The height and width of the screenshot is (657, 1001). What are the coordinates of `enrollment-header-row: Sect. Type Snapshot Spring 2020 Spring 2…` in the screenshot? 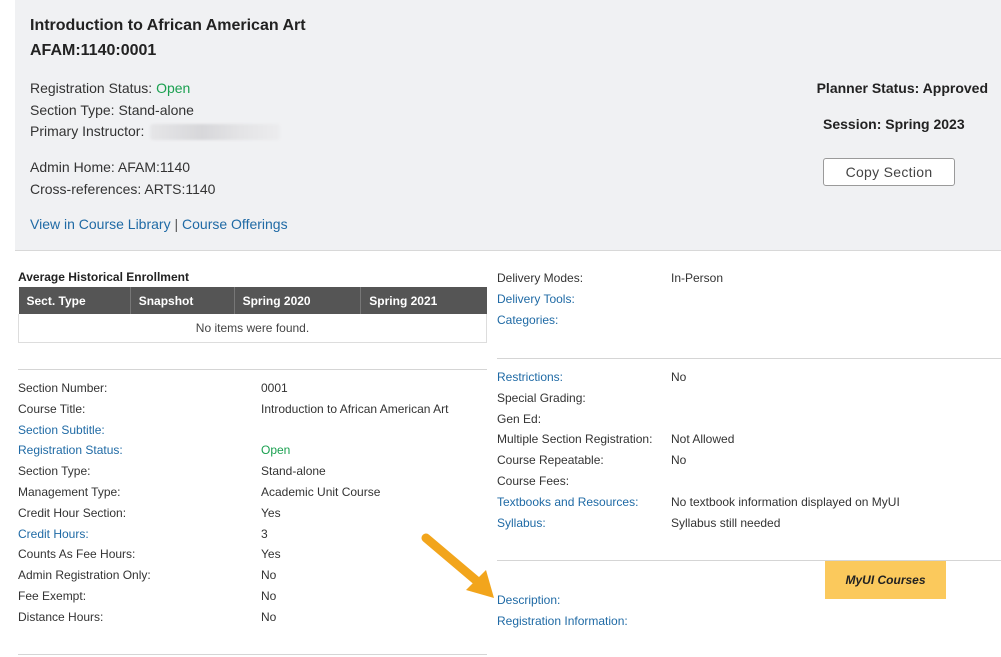 It's located at (252, 300).